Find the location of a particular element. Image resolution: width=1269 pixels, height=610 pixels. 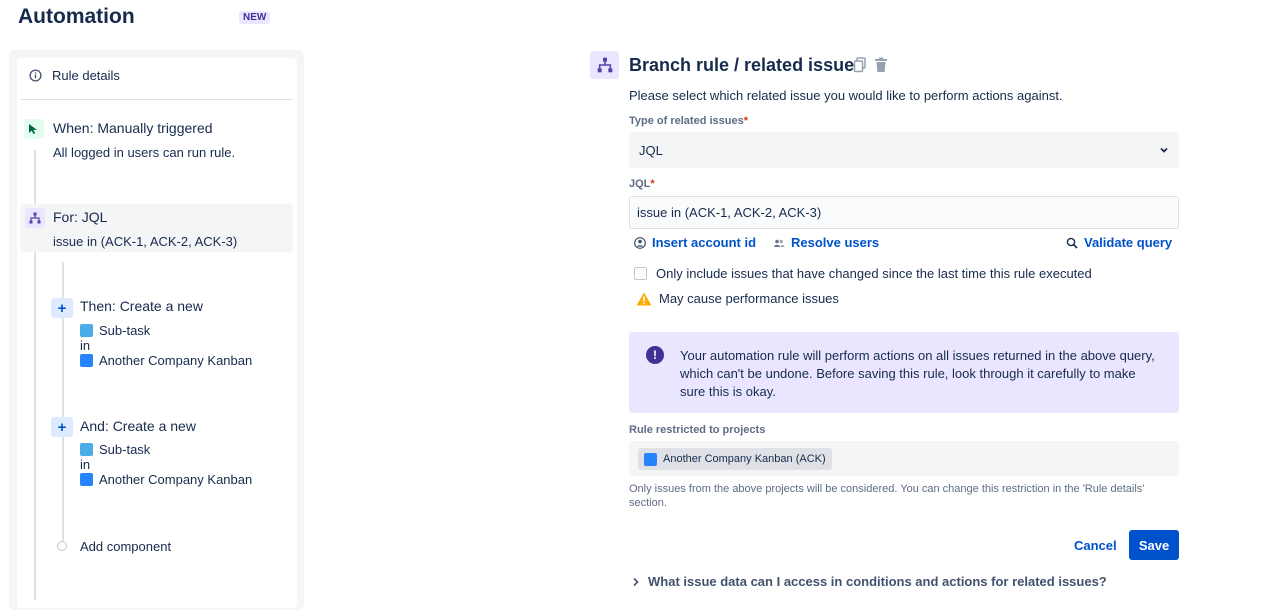

branch-subtitle: issue in (ACK-1, ACK-2, ACK-3) is located at coordinates (145, 241).